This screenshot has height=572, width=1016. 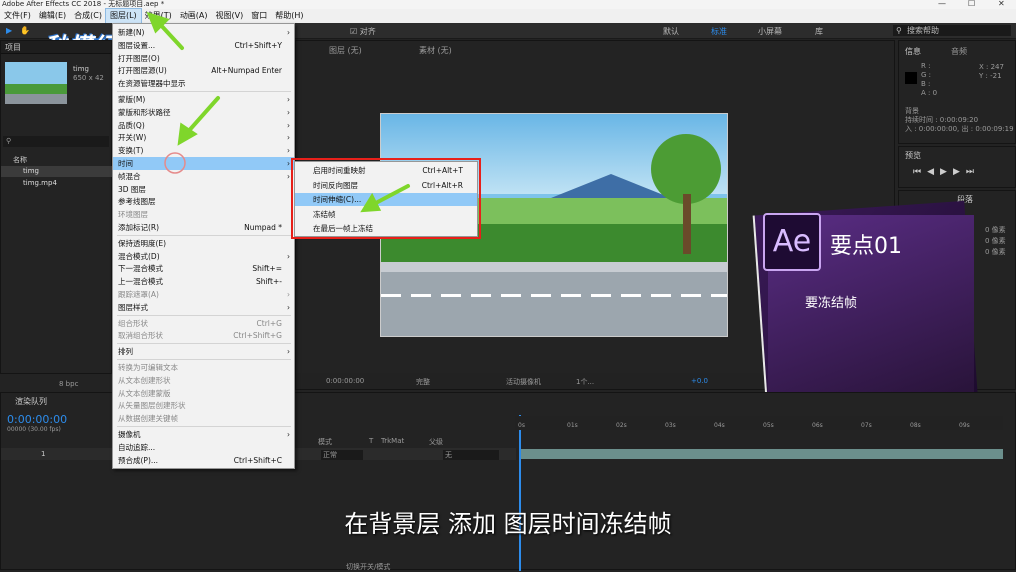 I want to click on cursor-click-circle, so click(x=175, y=163).